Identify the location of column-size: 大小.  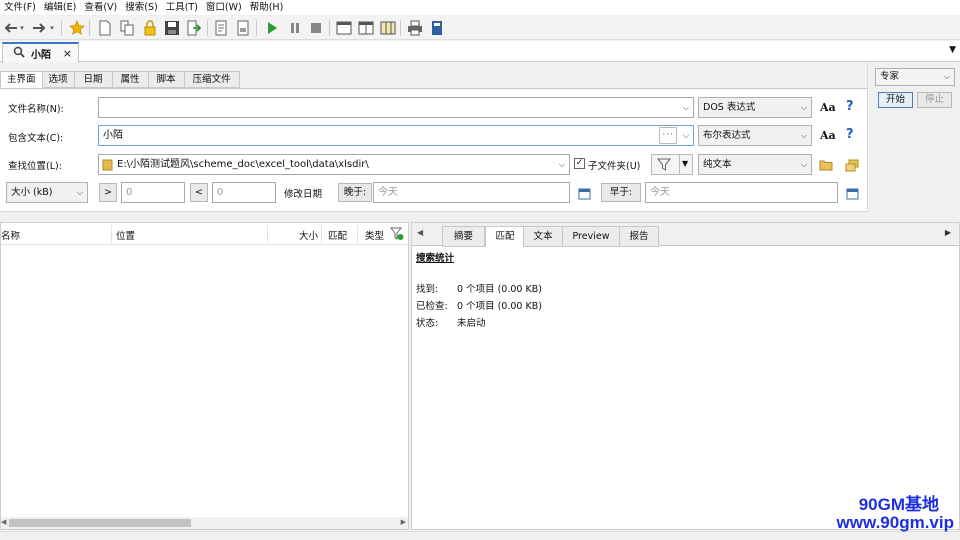
(308, 235).